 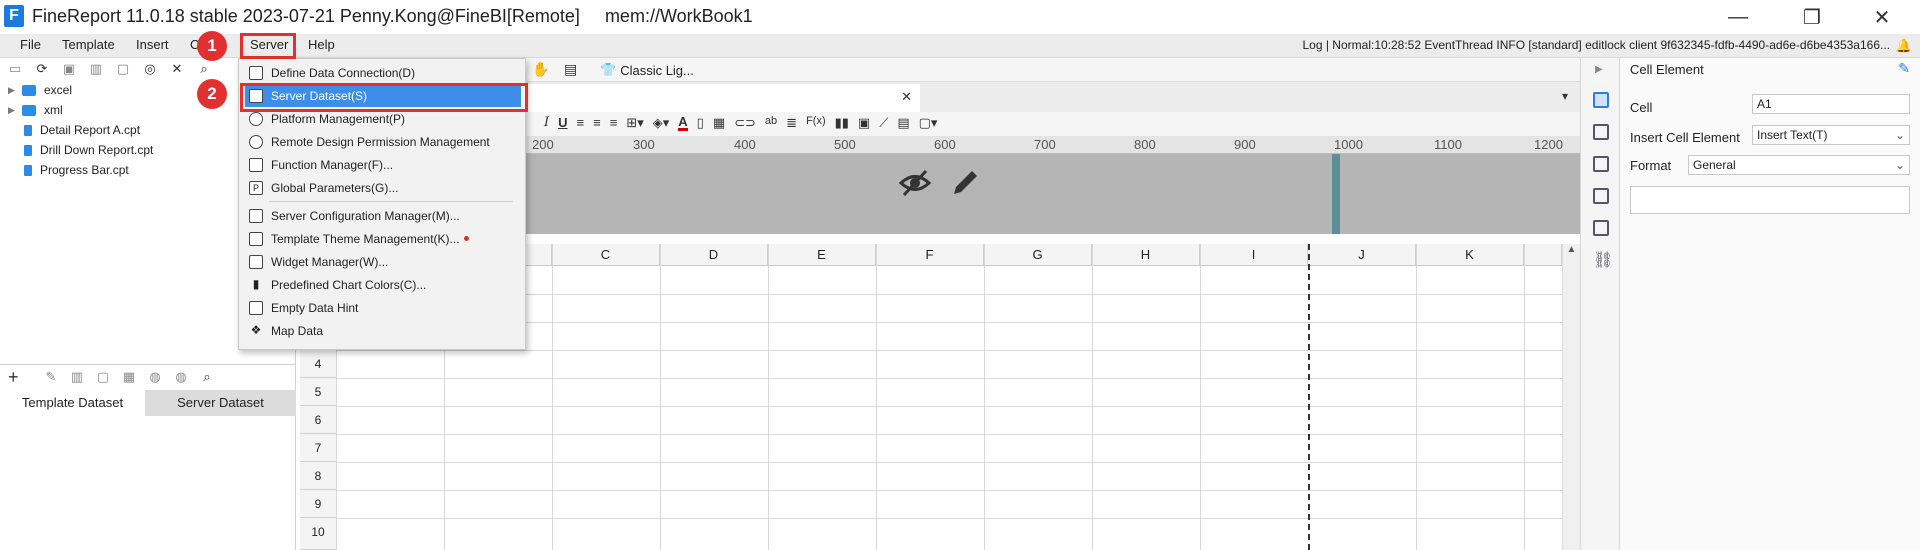 I want to click on hyperlink-icon: ⊂⊃, so click(x=745, y=123).